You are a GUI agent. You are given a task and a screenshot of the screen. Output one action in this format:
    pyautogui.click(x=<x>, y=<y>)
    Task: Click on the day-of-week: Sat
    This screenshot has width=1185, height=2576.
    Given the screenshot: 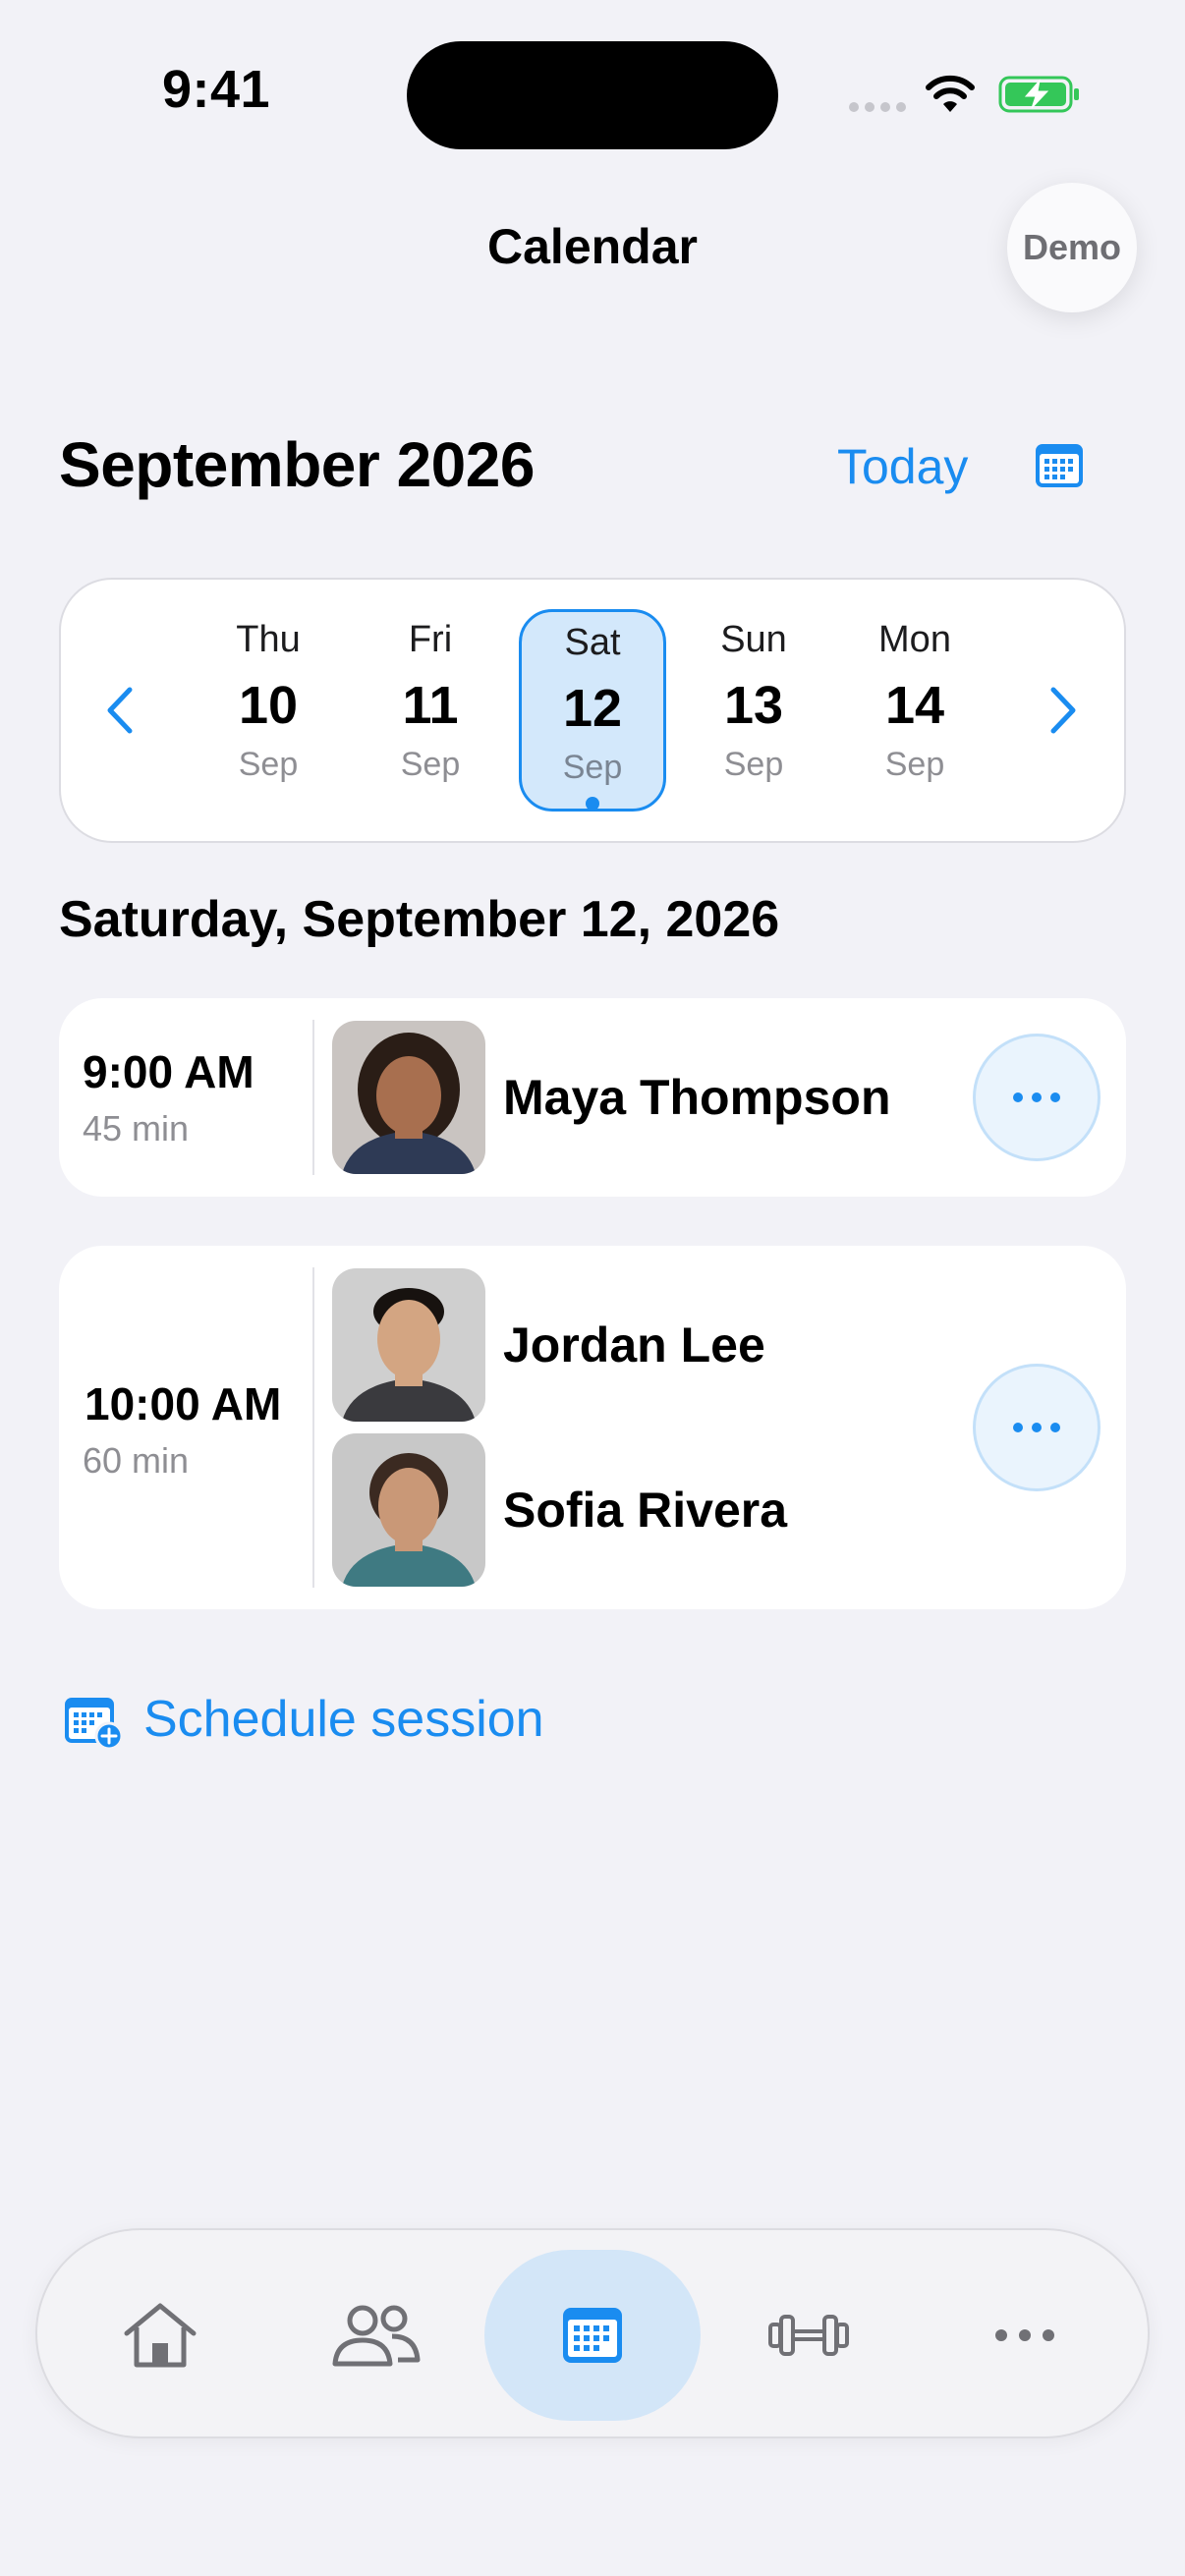 What is the action you would take?
    pyautogui.click(x=592, y=642)
    